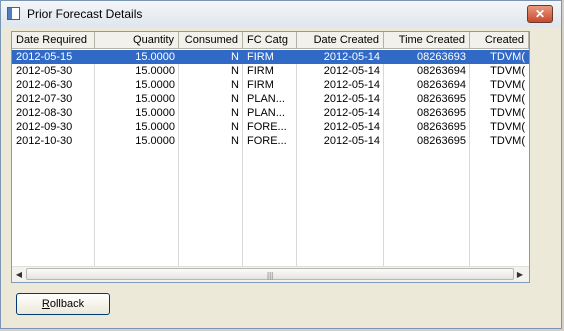 This screenshot has width=564, height=331. What do you see at coordinates (340, 40) in the screenshot?
I see `header-date-created: Date Created` at bounding box center [340, 40].